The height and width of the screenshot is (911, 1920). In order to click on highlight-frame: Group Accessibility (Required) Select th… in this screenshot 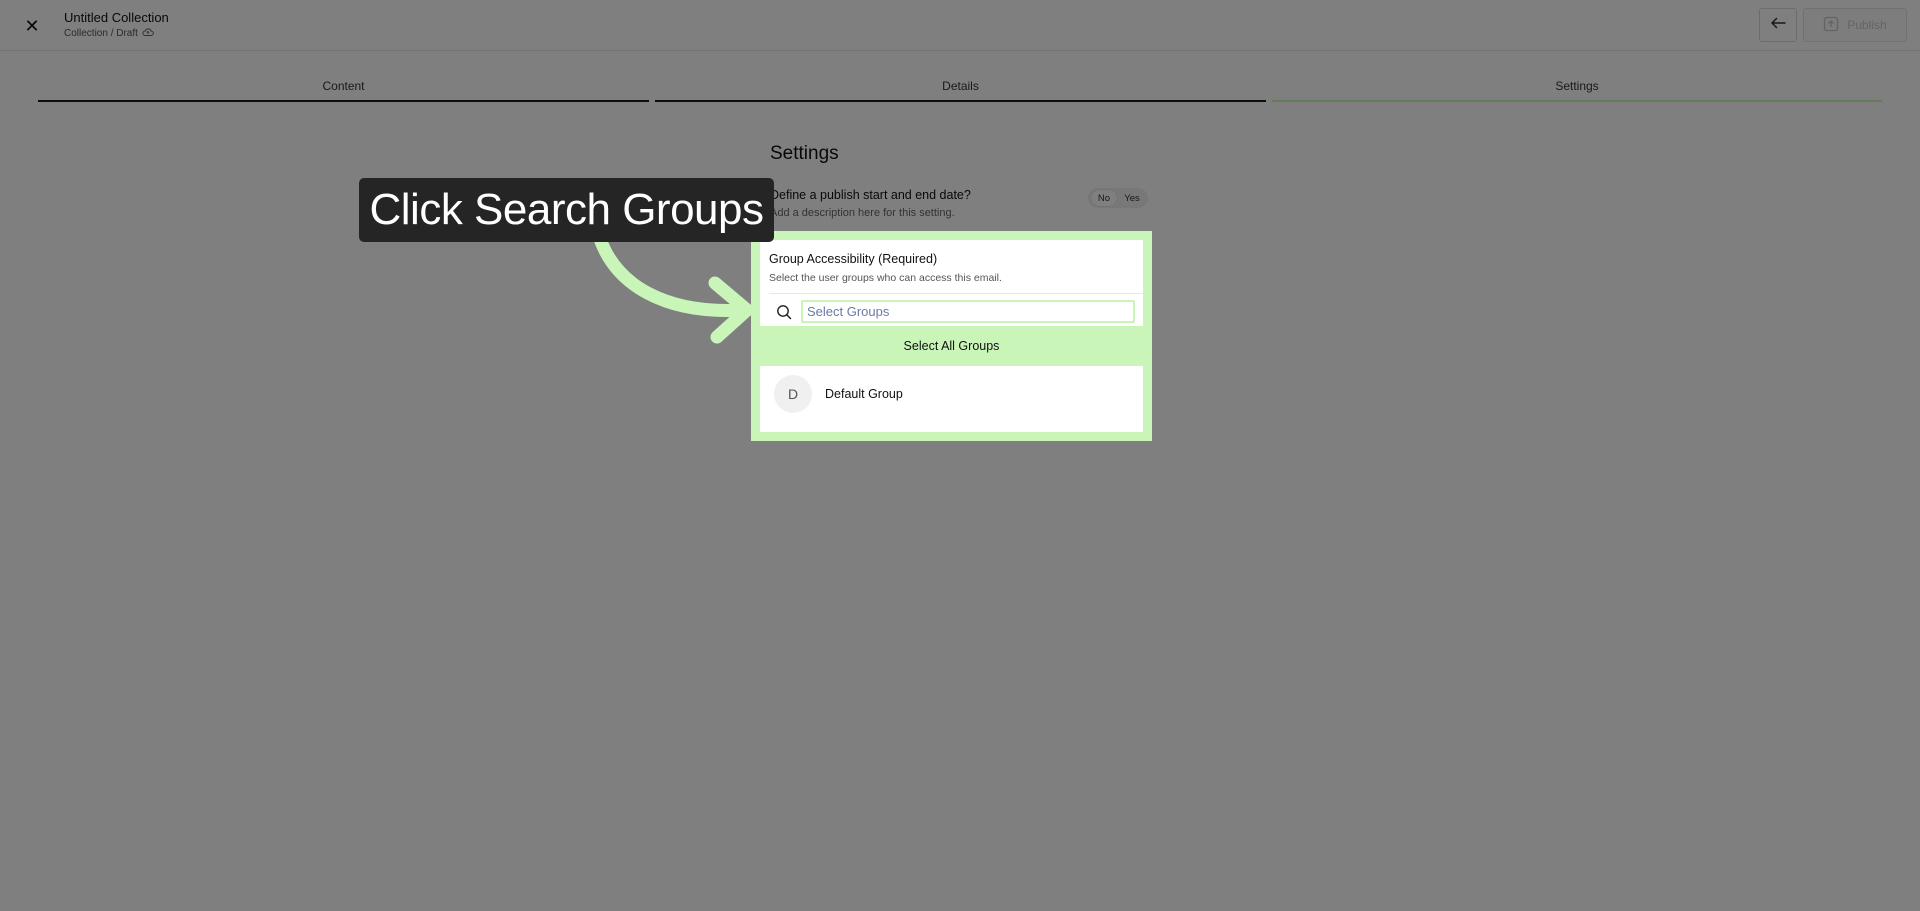, I will do `click(951, 336)`.